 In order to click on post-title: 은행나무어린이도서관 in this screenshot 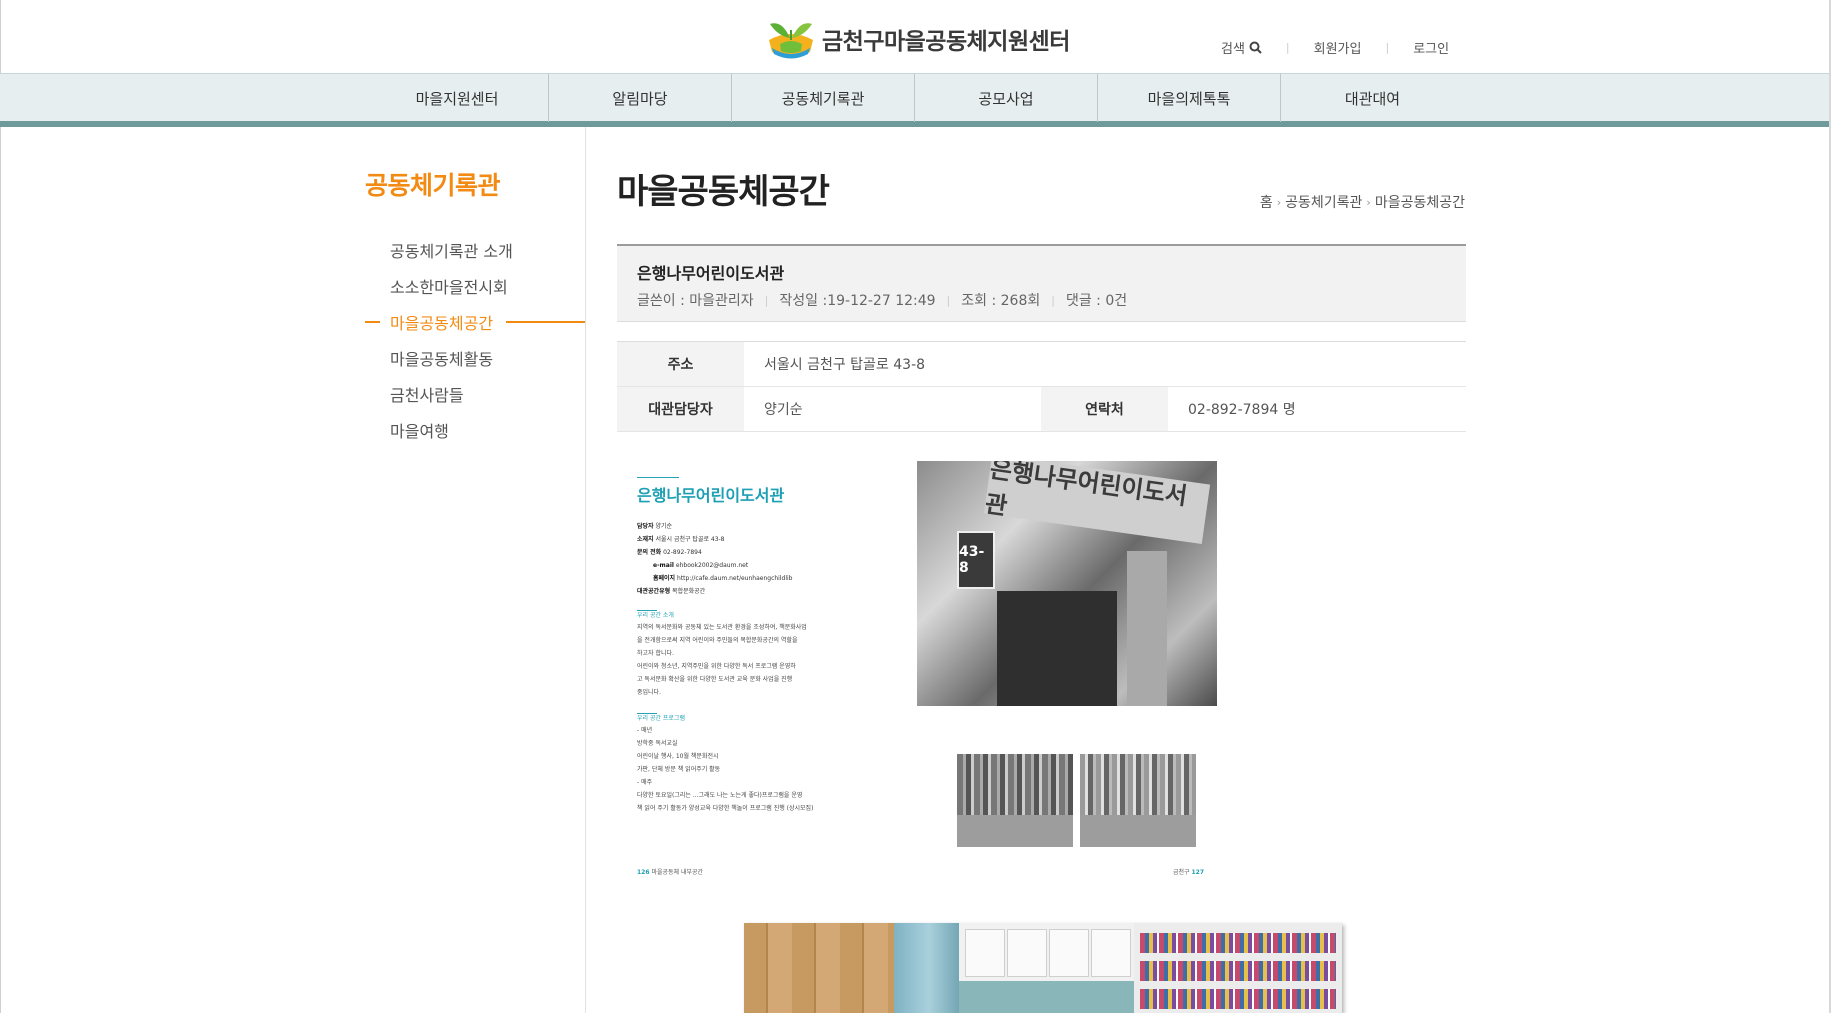, I will do `click(711, 273)`.